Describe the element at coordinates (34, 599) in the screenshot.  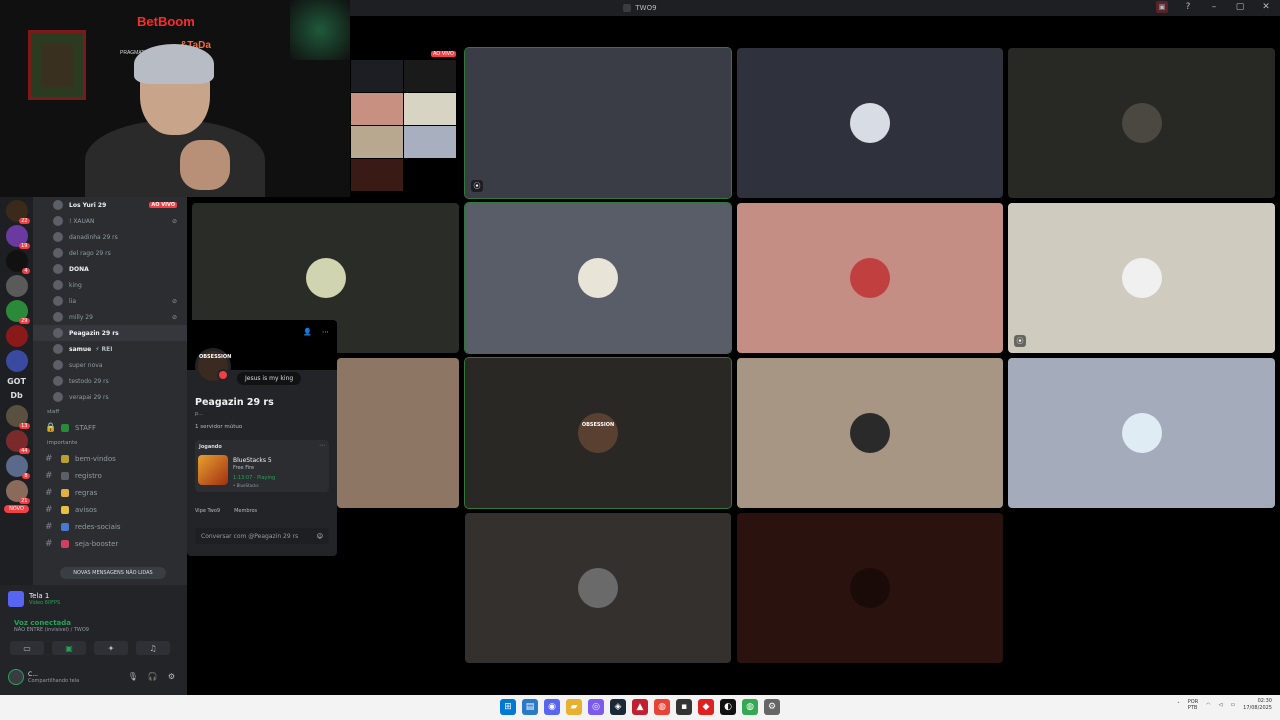
I see `stream-status: Tela 1 Vídeo 60FPS` at that location.